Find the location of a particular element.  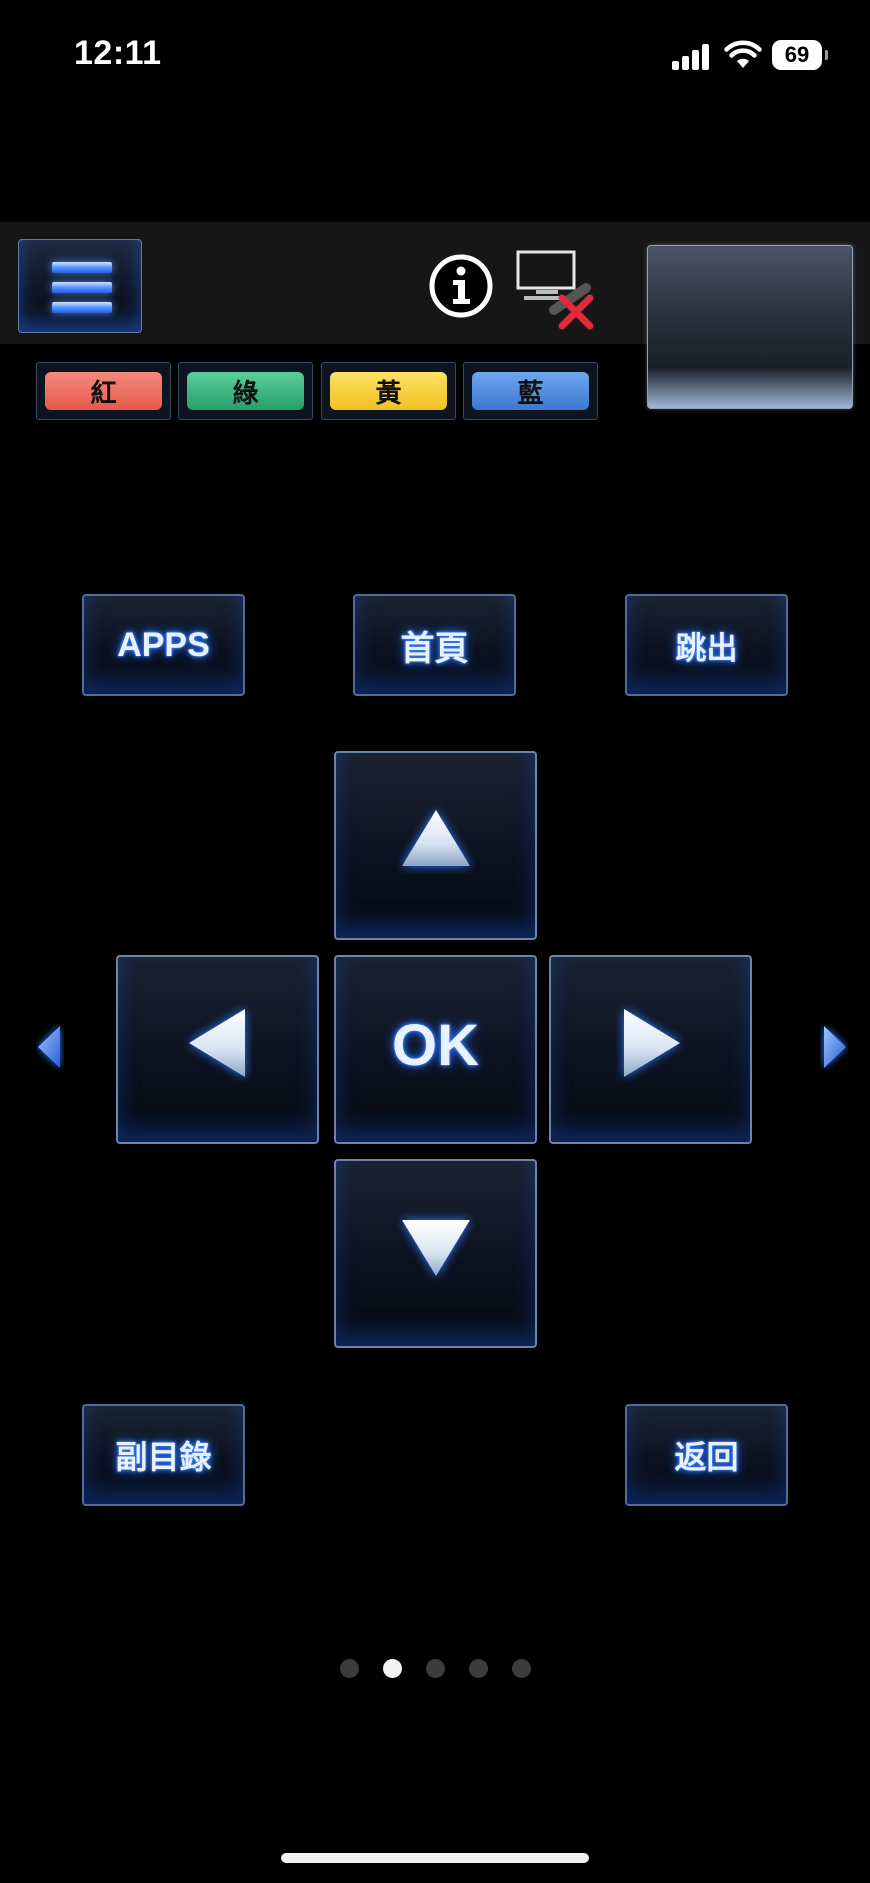

page-dot-2-active is located at coordinates (392, 1668).